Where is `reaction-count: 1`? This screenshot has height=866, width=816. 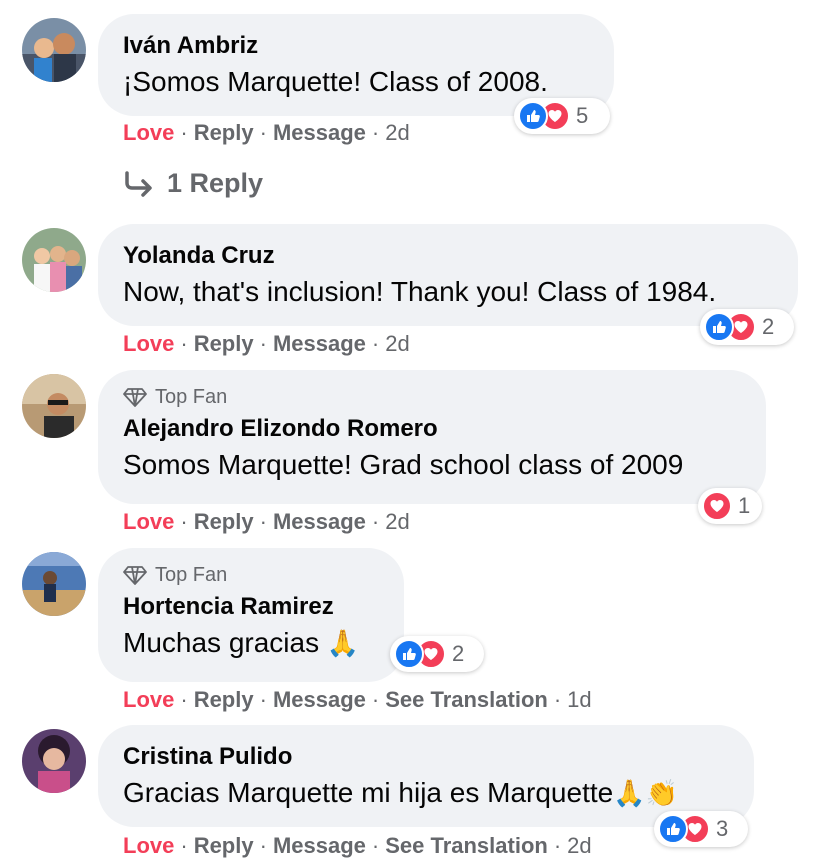
reaction-count: 1 is located at coordinates (744, 505).